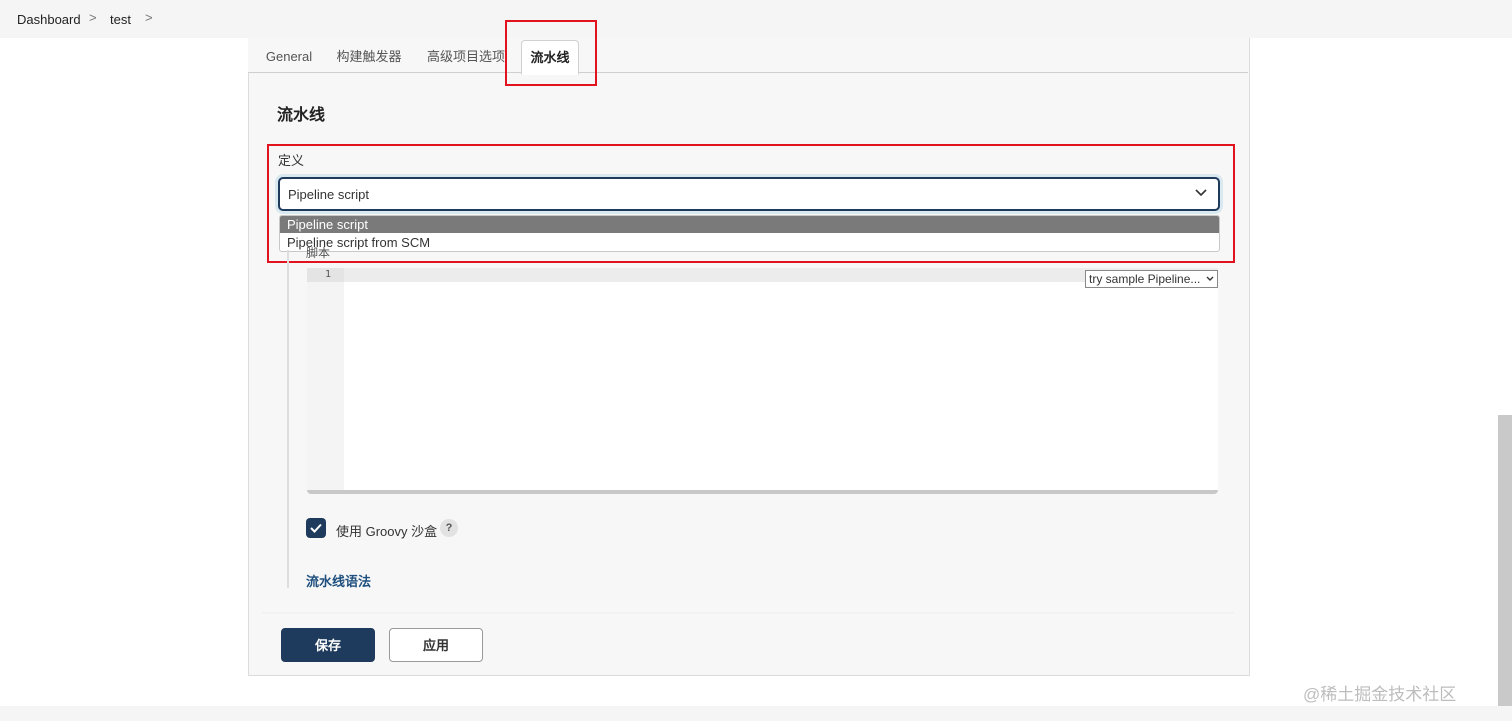  I want to click on help-icon: ?, so click(449, 528).